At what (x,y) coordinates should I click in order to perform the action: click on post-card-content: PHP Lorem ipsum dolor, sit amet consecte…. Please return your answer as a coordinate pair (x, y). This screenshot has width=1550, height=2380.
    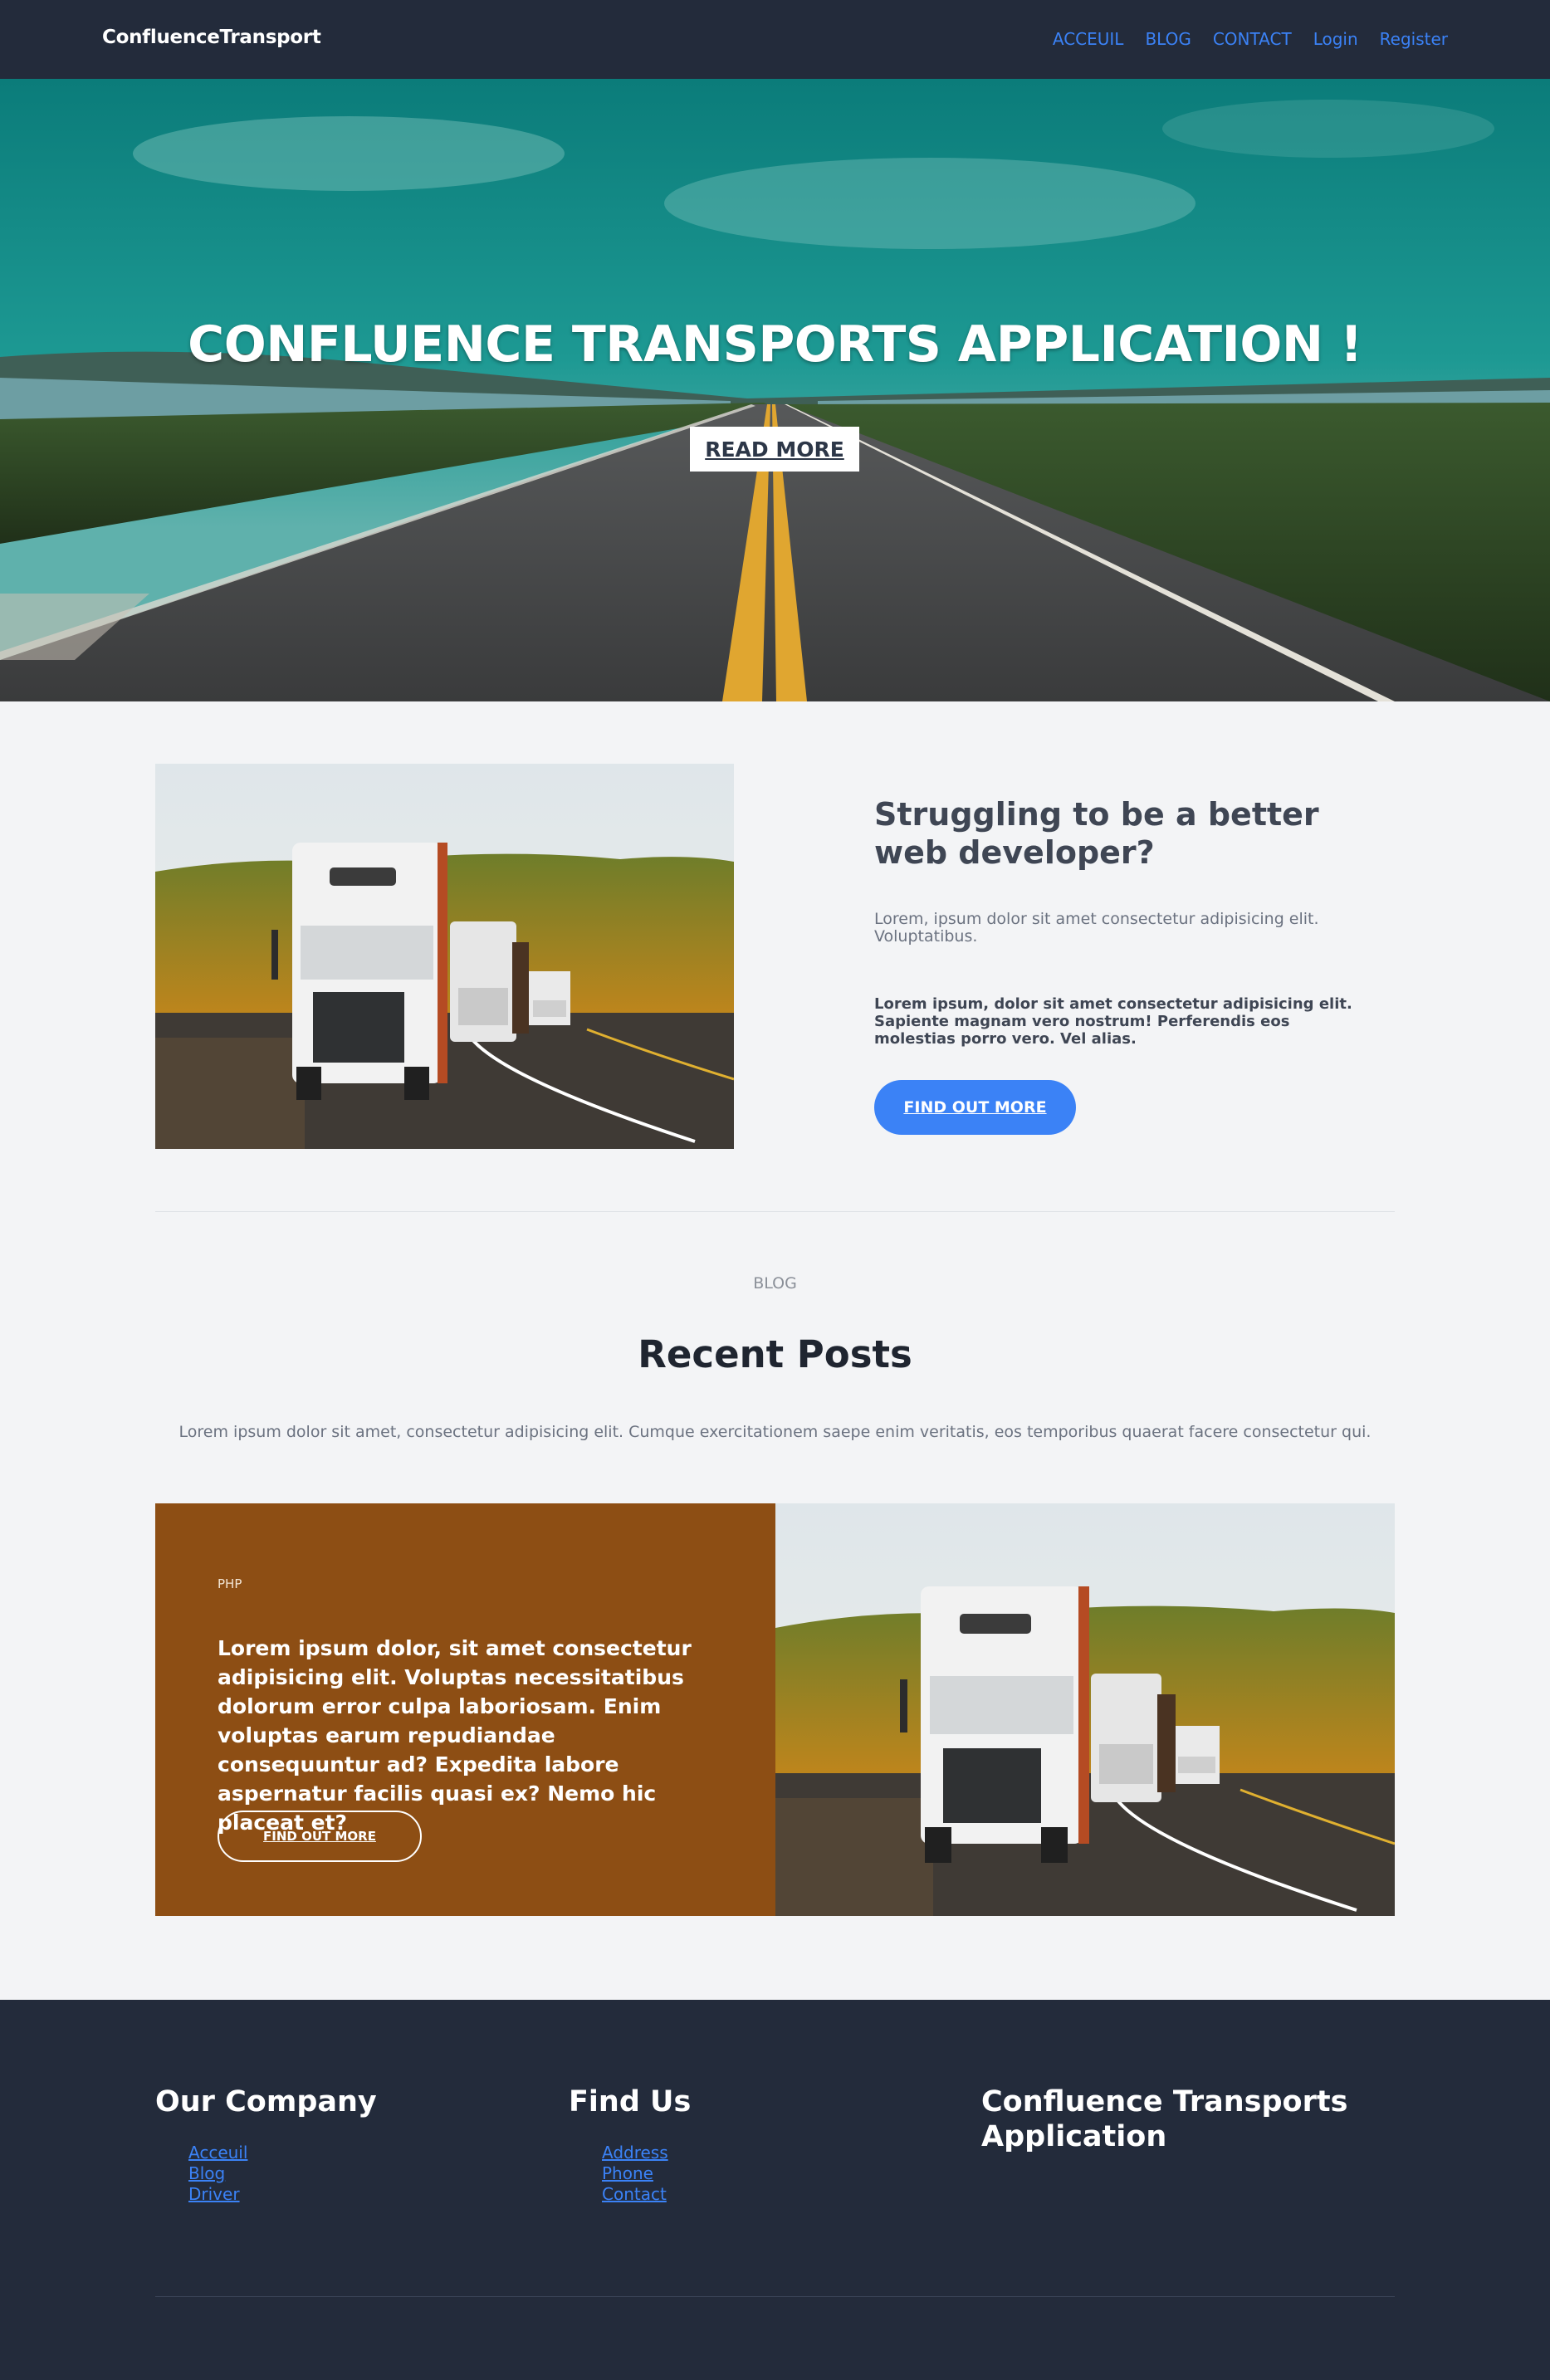
    Looking at the image, I should click on (465, 1709).